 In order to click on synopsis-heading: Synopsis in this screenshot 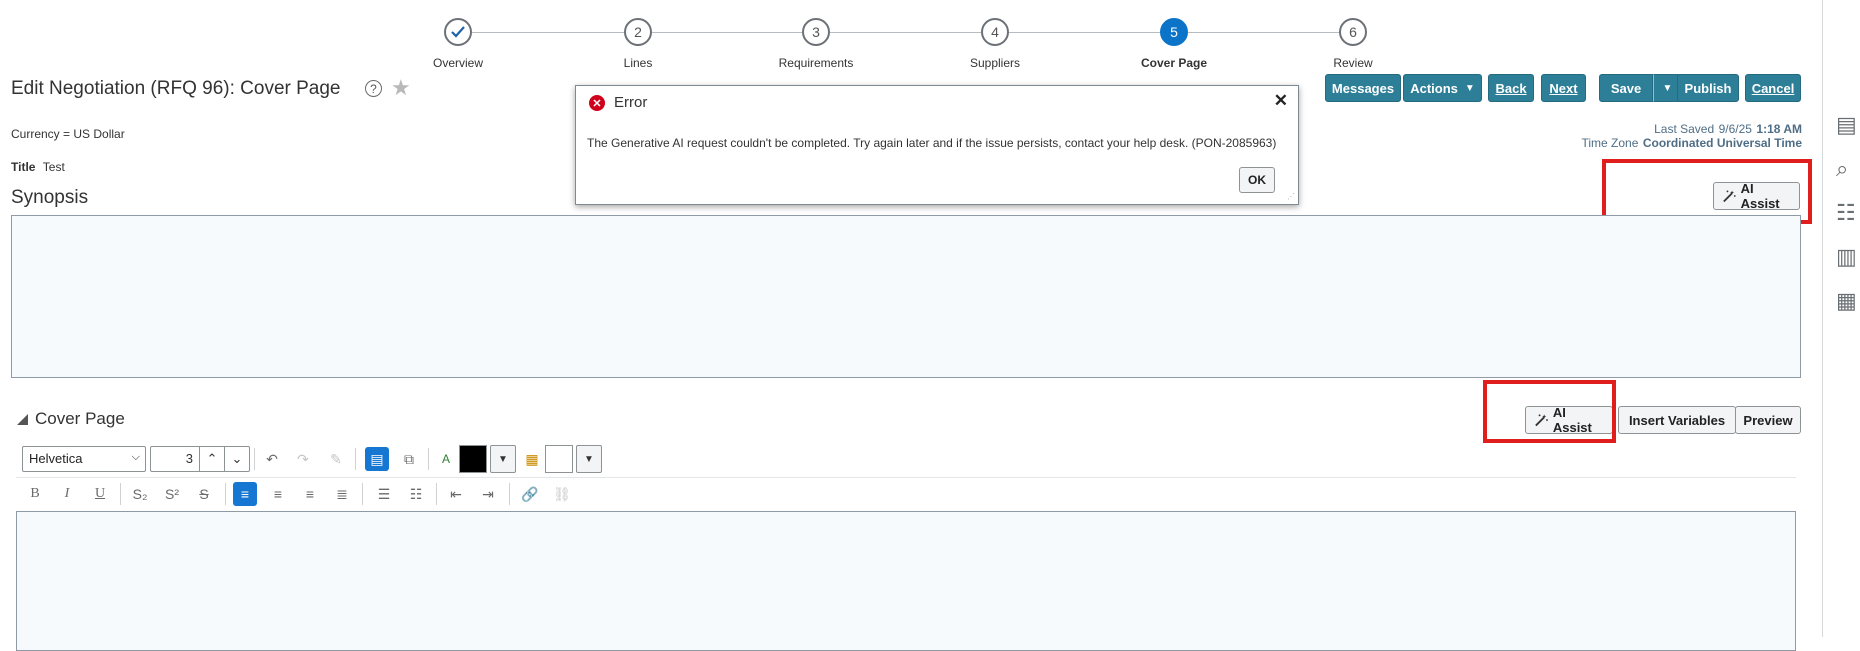, I will do `click(50, 197)`.